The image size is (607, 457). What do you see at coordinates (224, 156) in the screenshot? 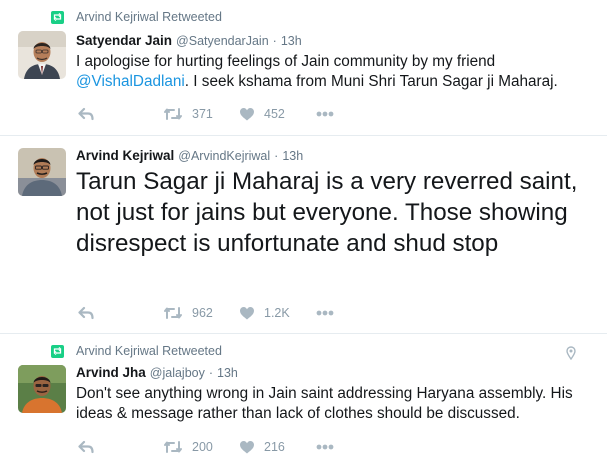
I see `author-handle: @ArvindKejriwal` at bounding box center [224, 156].